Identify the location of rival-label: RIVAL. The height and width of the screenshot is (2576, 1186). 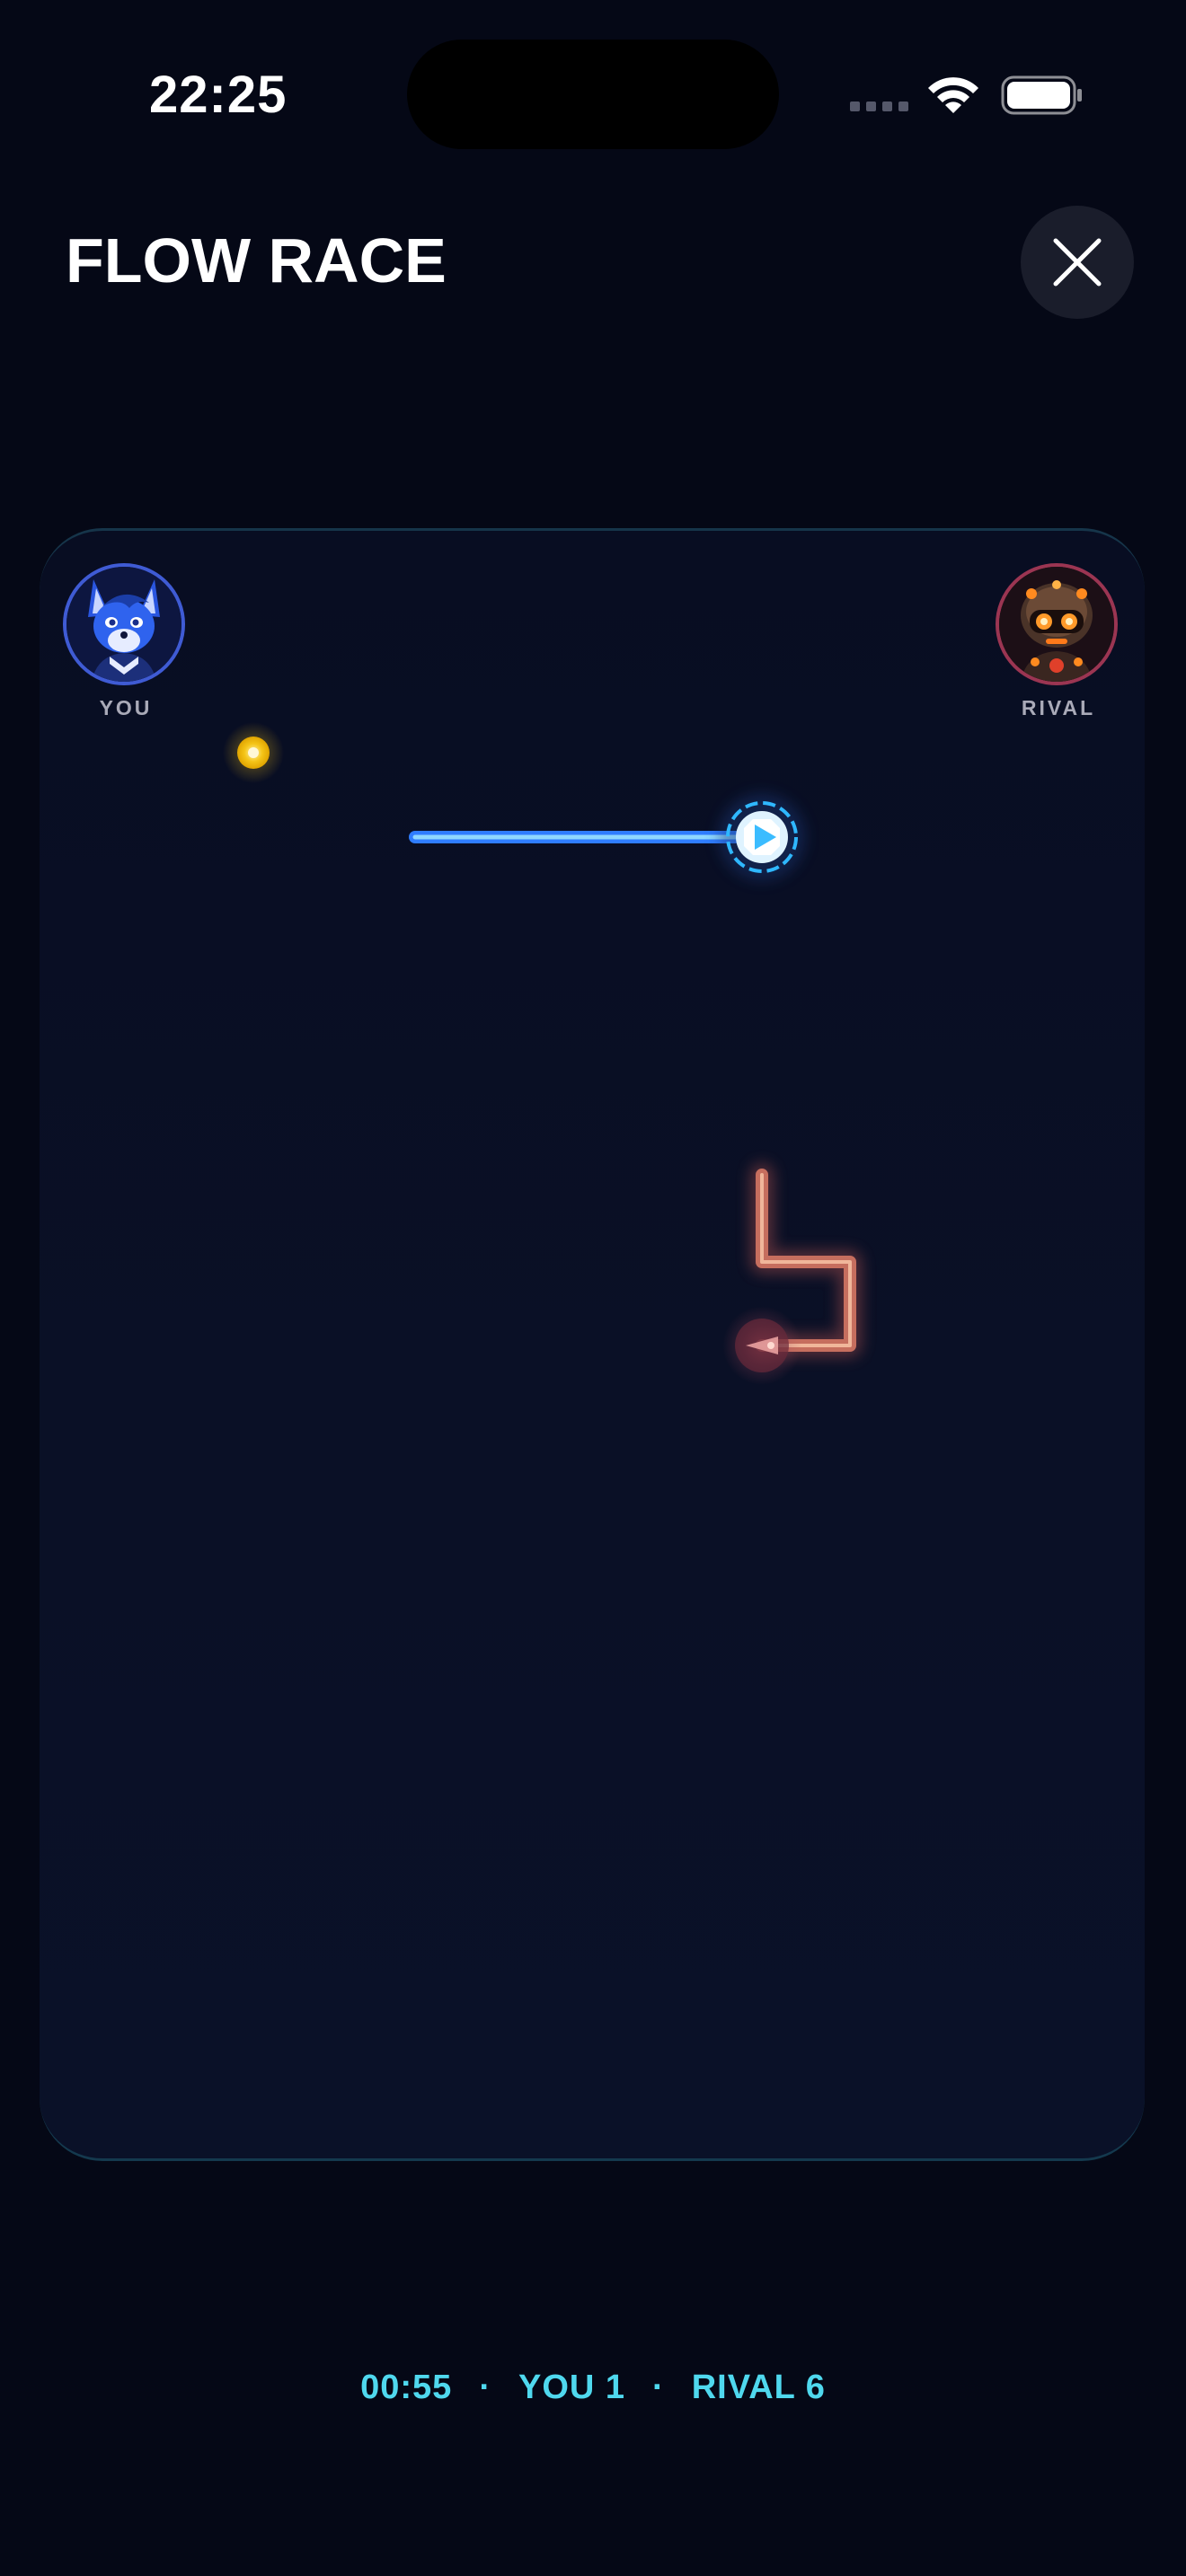
(1058, 707).